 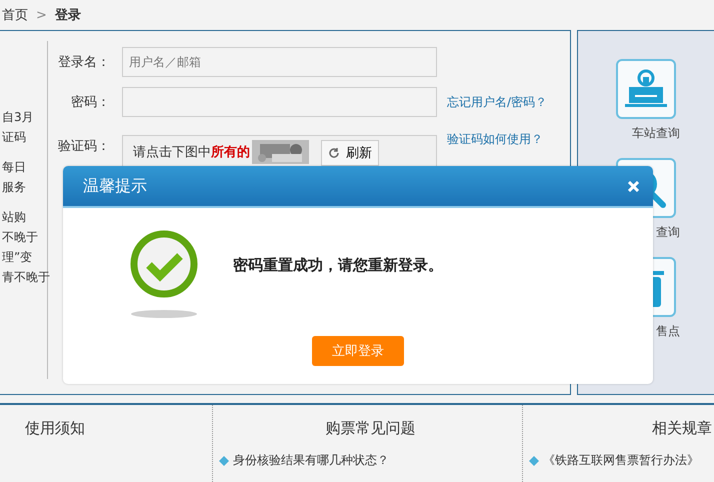 I want to click on input-field: 用户名／邮箱, so click(x=279, y=62).